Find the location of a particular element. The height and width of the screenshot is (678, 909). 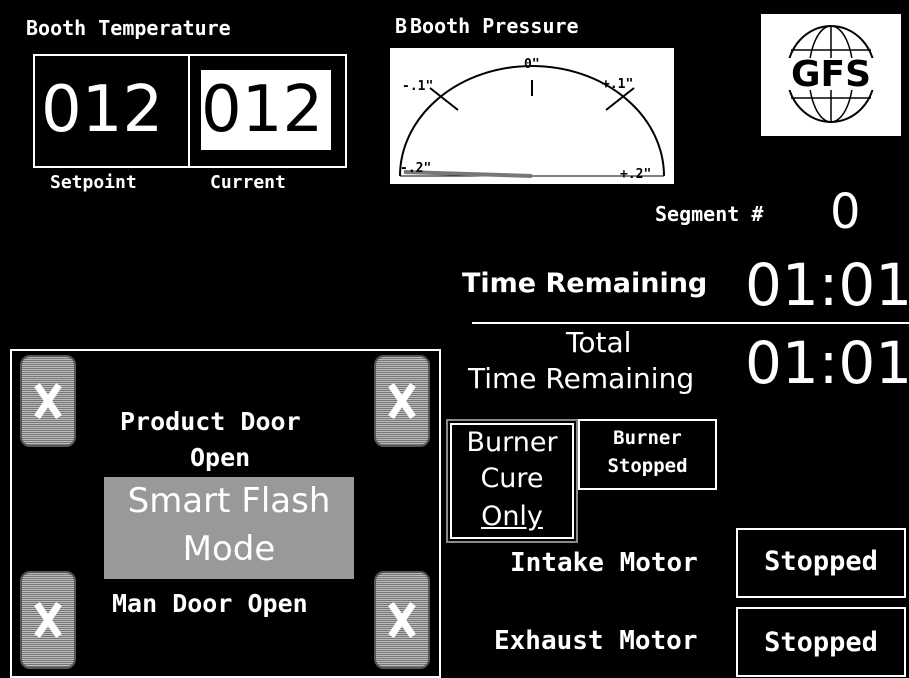

time-remaining-value: 01:01 is located at coordinates (827, 285).